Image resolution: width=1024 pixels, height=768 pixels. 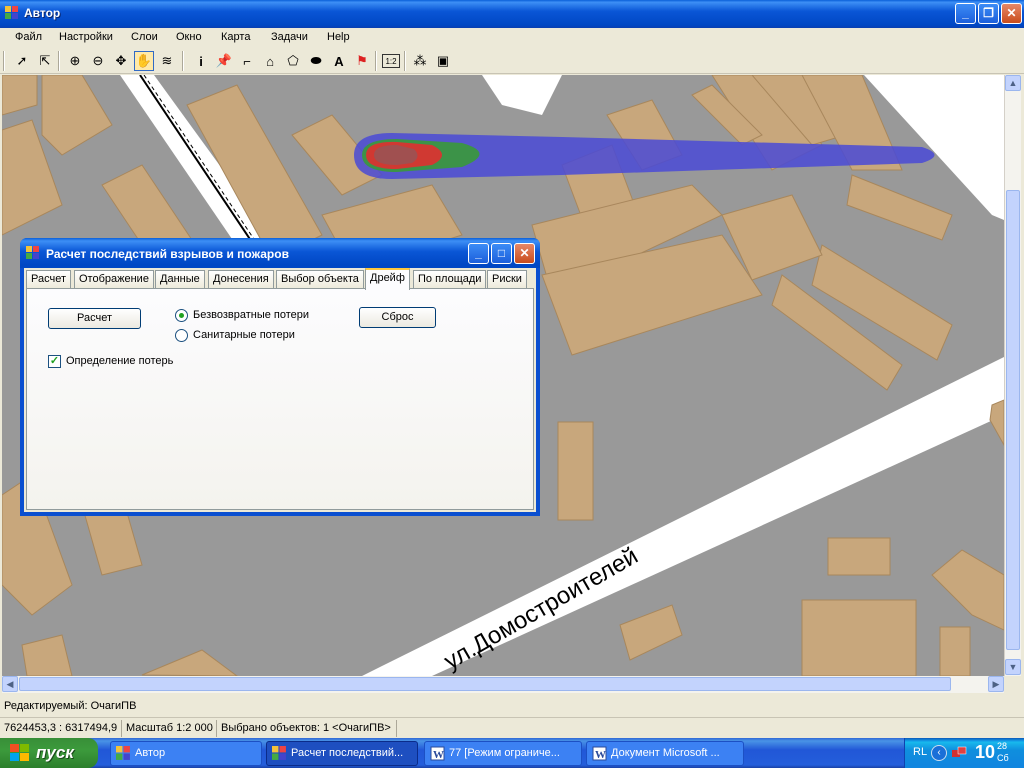 I want to click on svg-text: W, so click(x=438, y=755).